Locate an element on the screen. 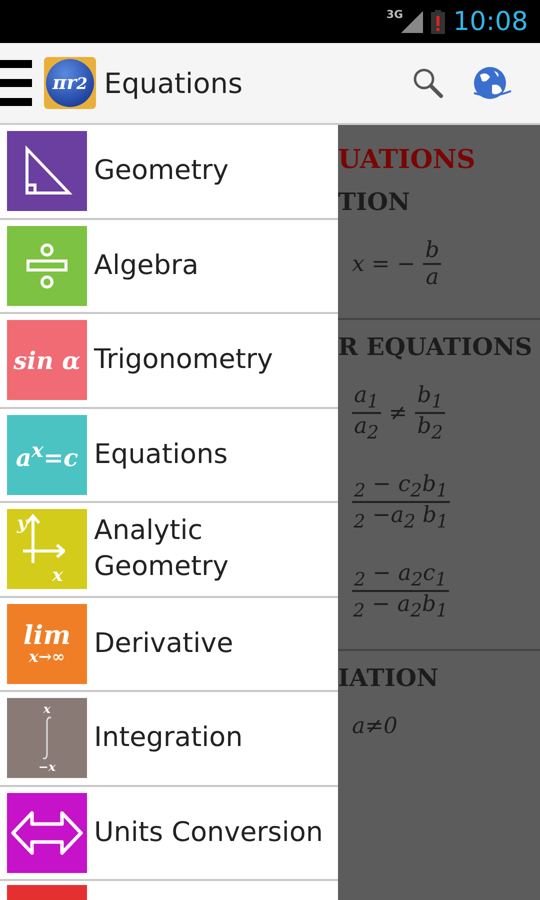  fraction: b$_{1}$ b$_{2}$ is located at coordinates (430, 413).